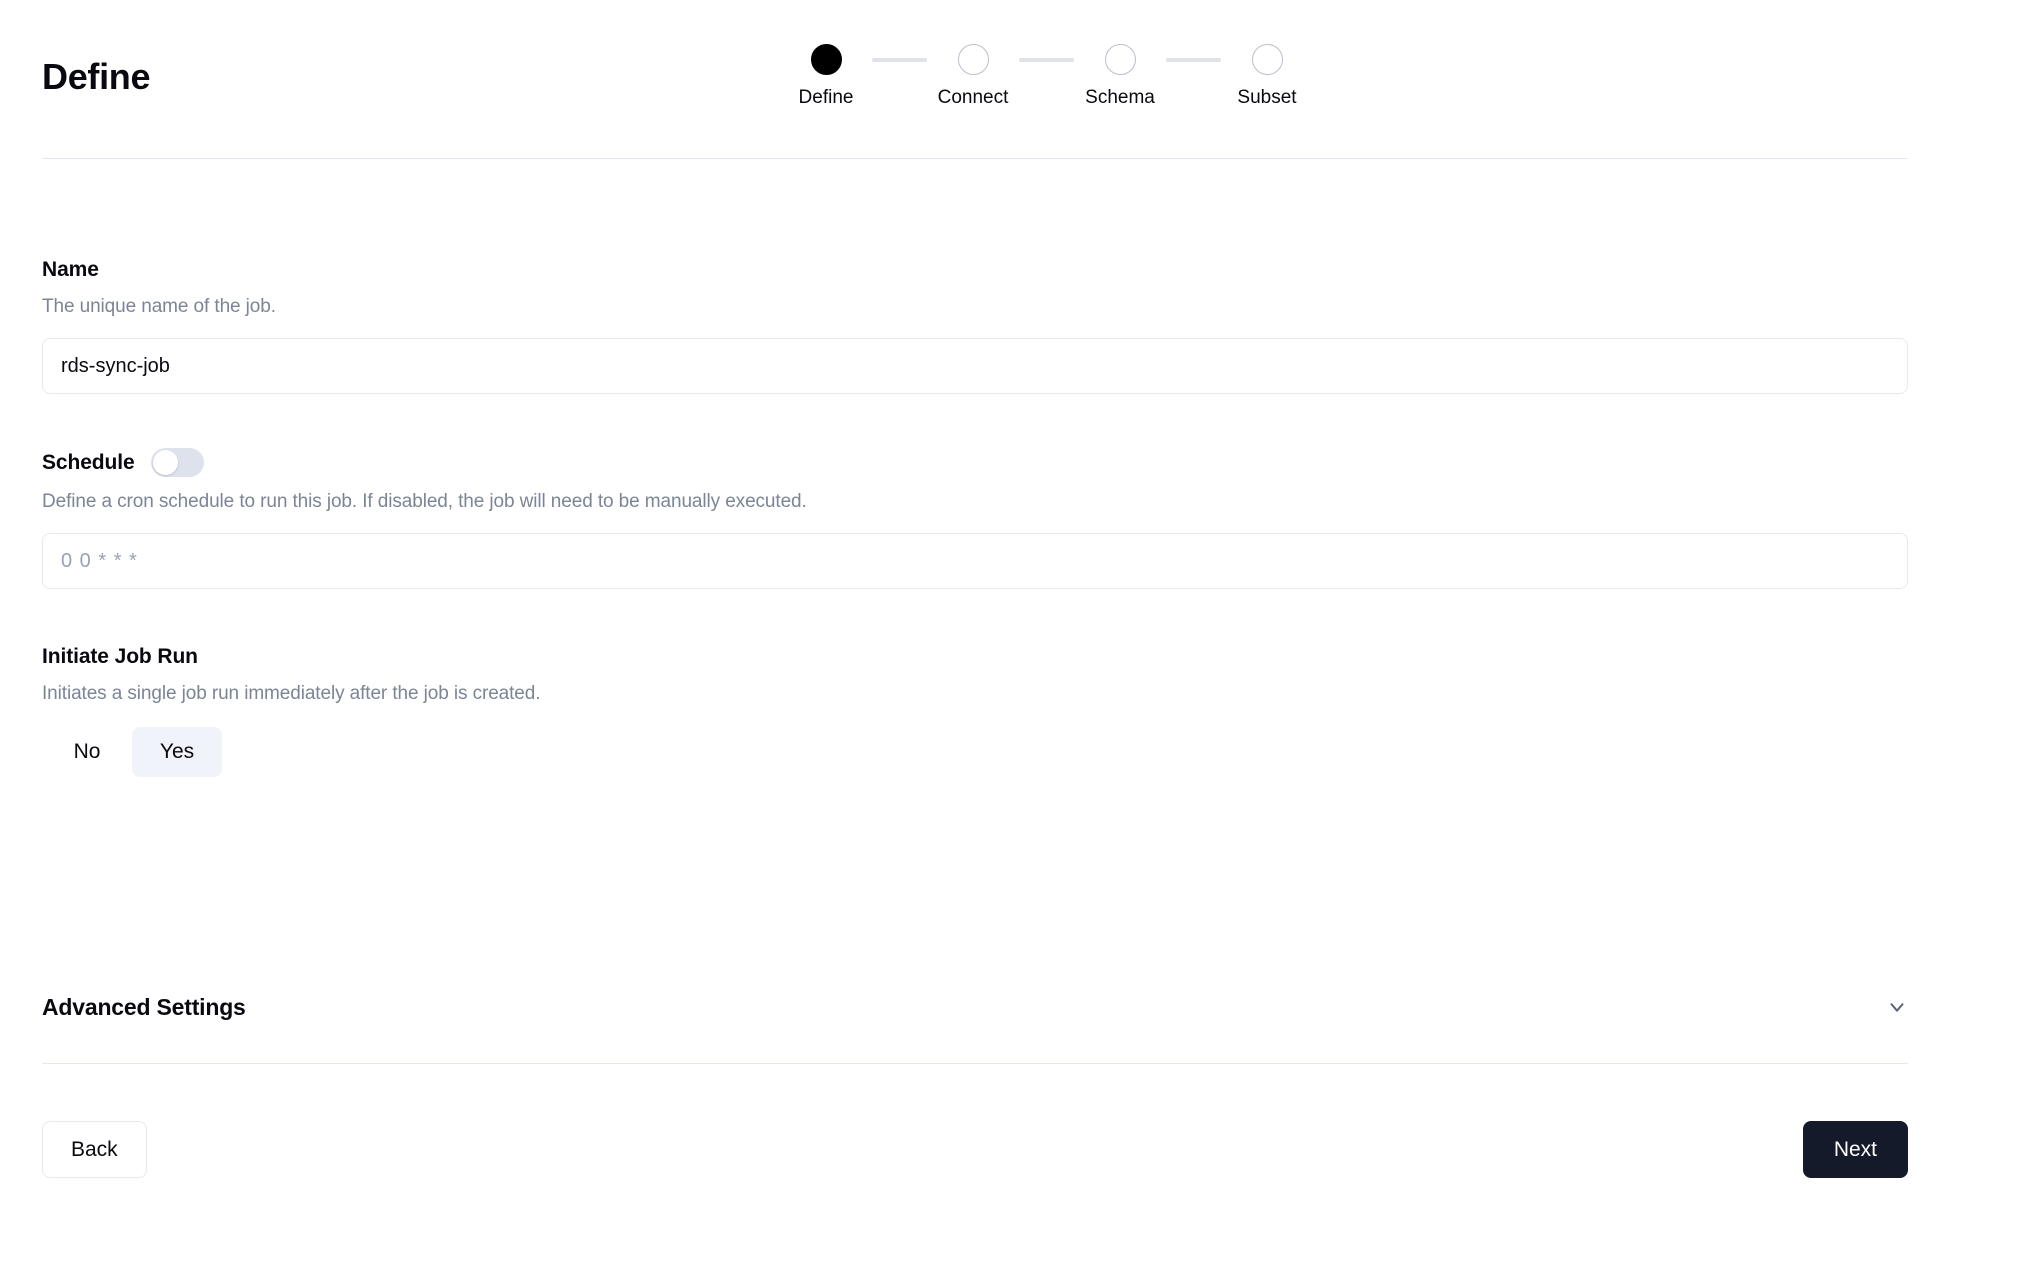 The height and width of the screenshot is (1274, 2030). I want to click on step-schema: Schema, so click(1120, 76).